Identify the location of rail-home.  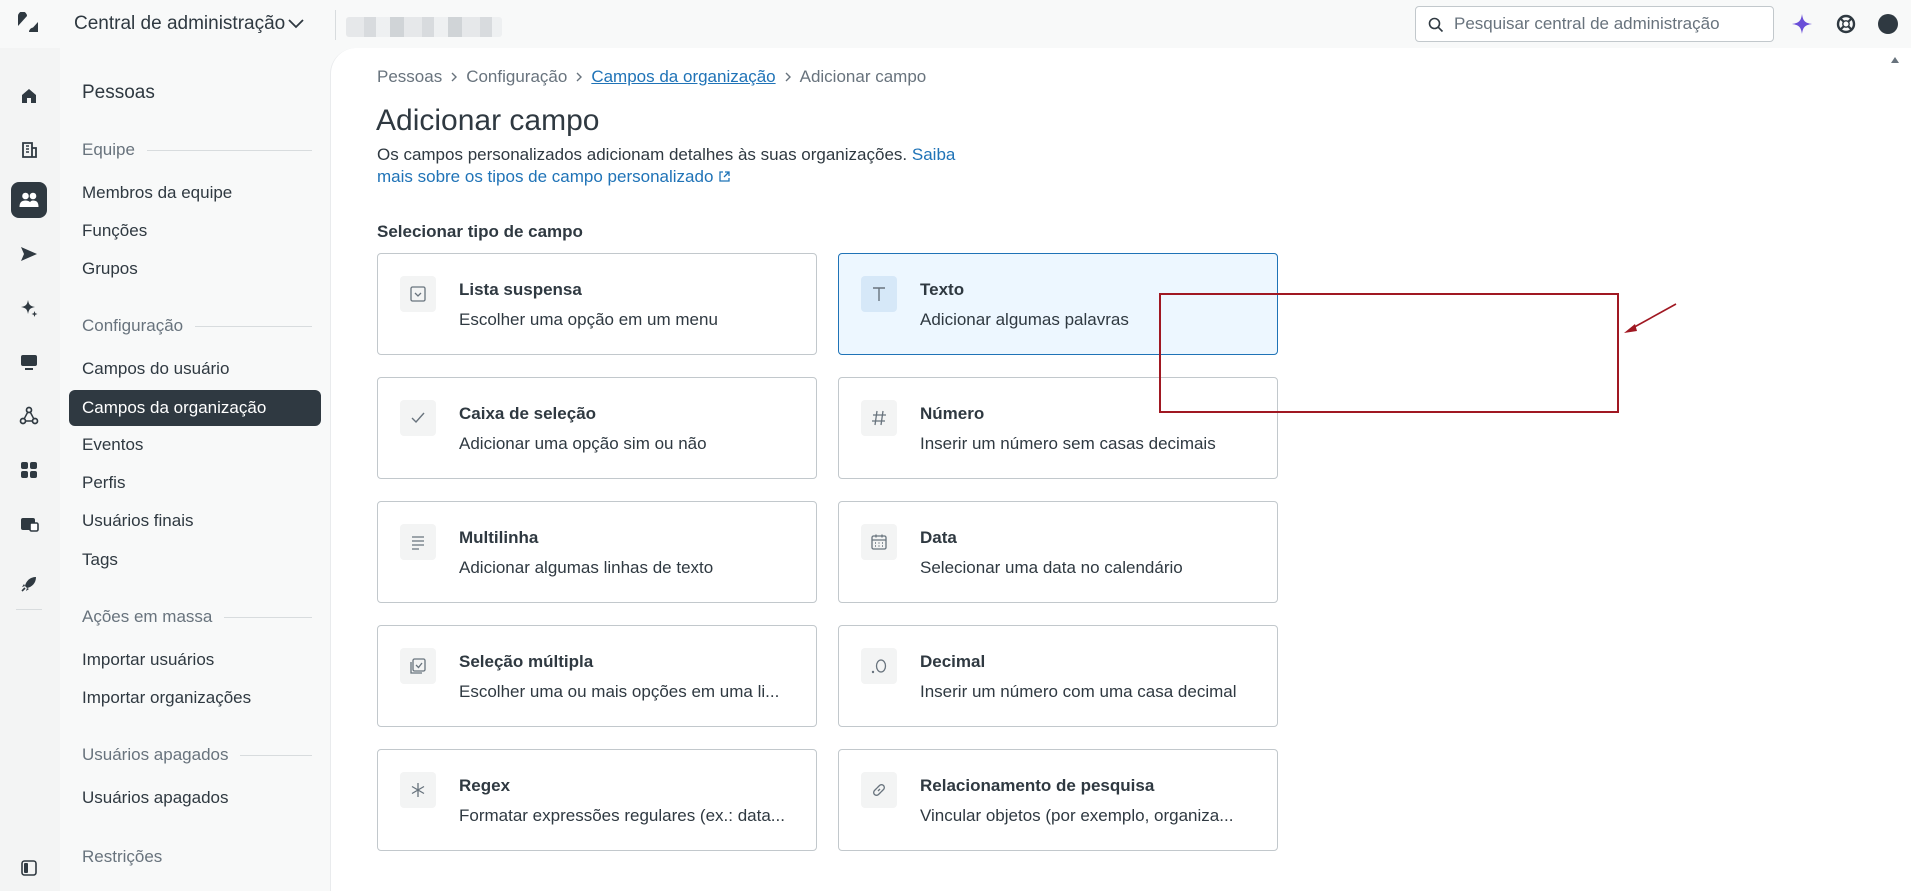
(29, 96).